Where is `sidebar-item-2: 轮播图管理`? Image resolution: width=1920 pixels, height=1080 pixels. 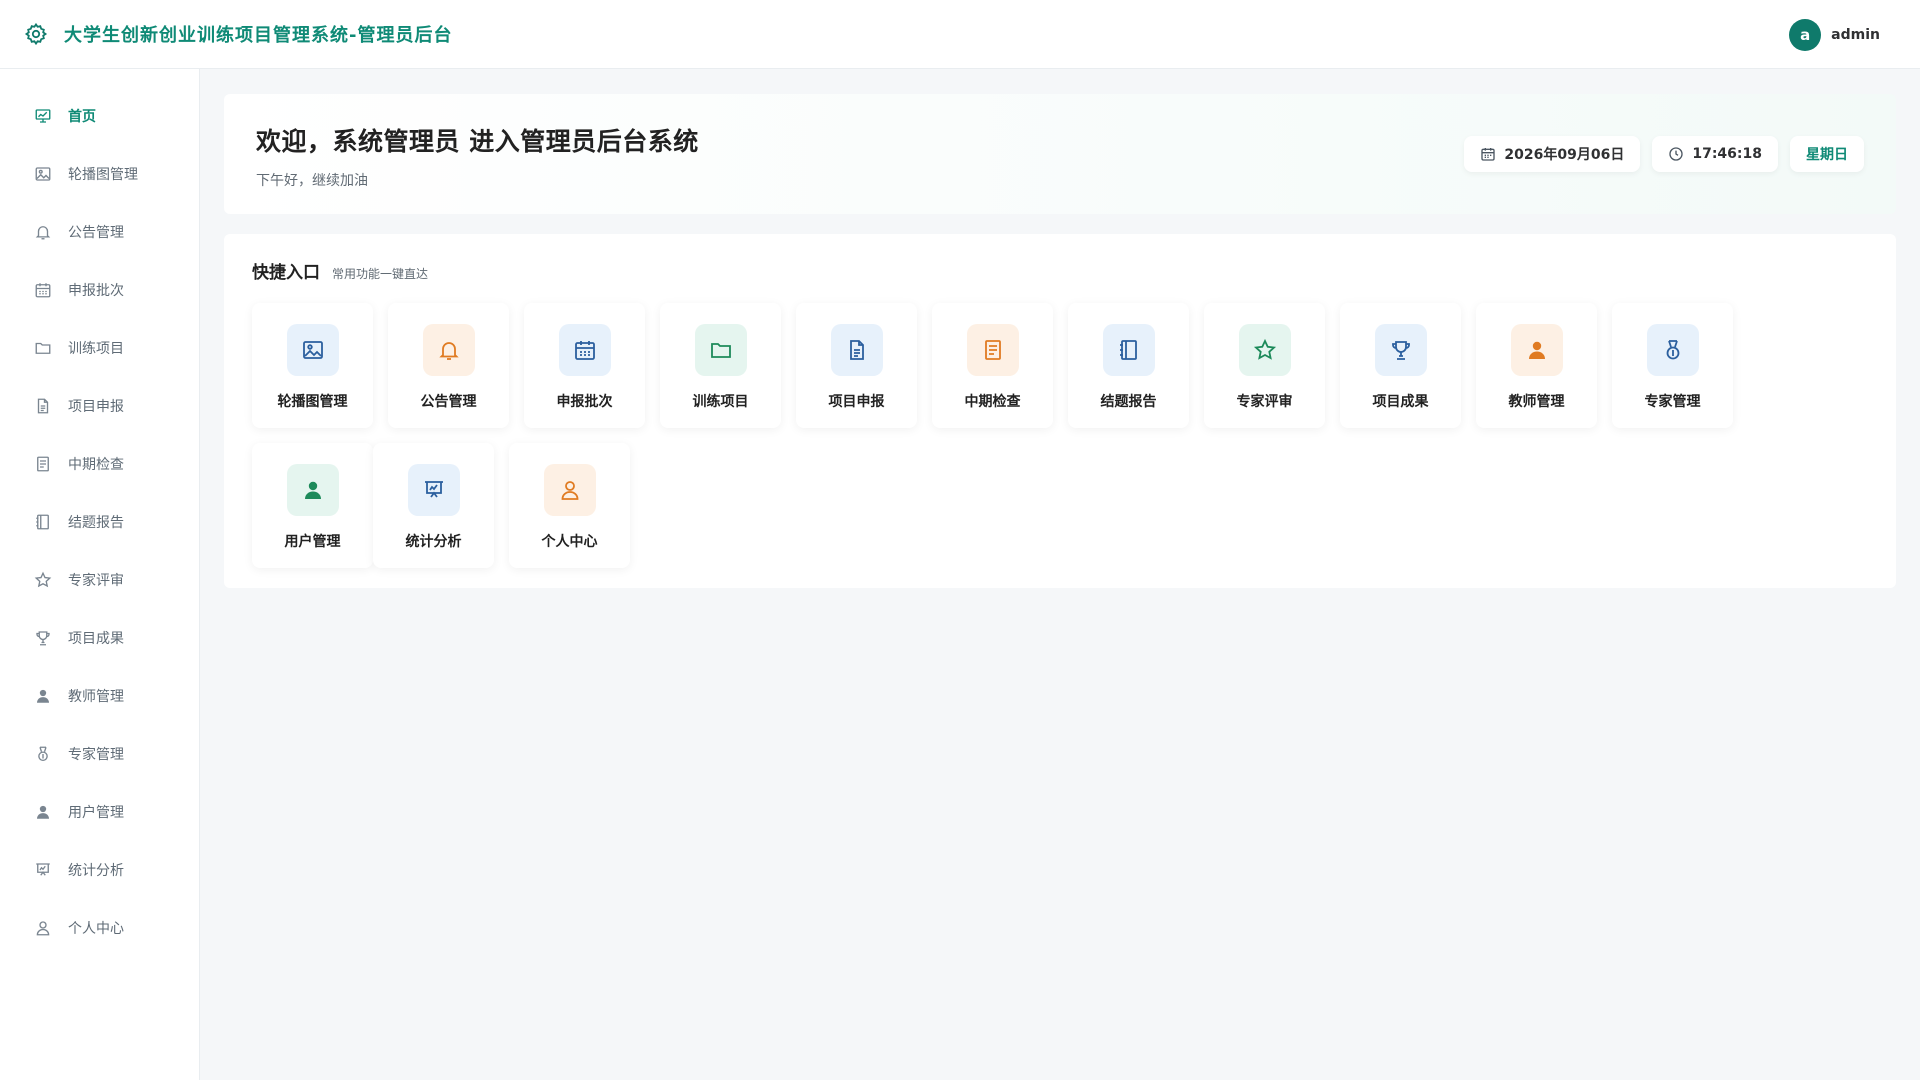
sidebar-item-2: 轮播图管理 is located at coordinates (99, 174).